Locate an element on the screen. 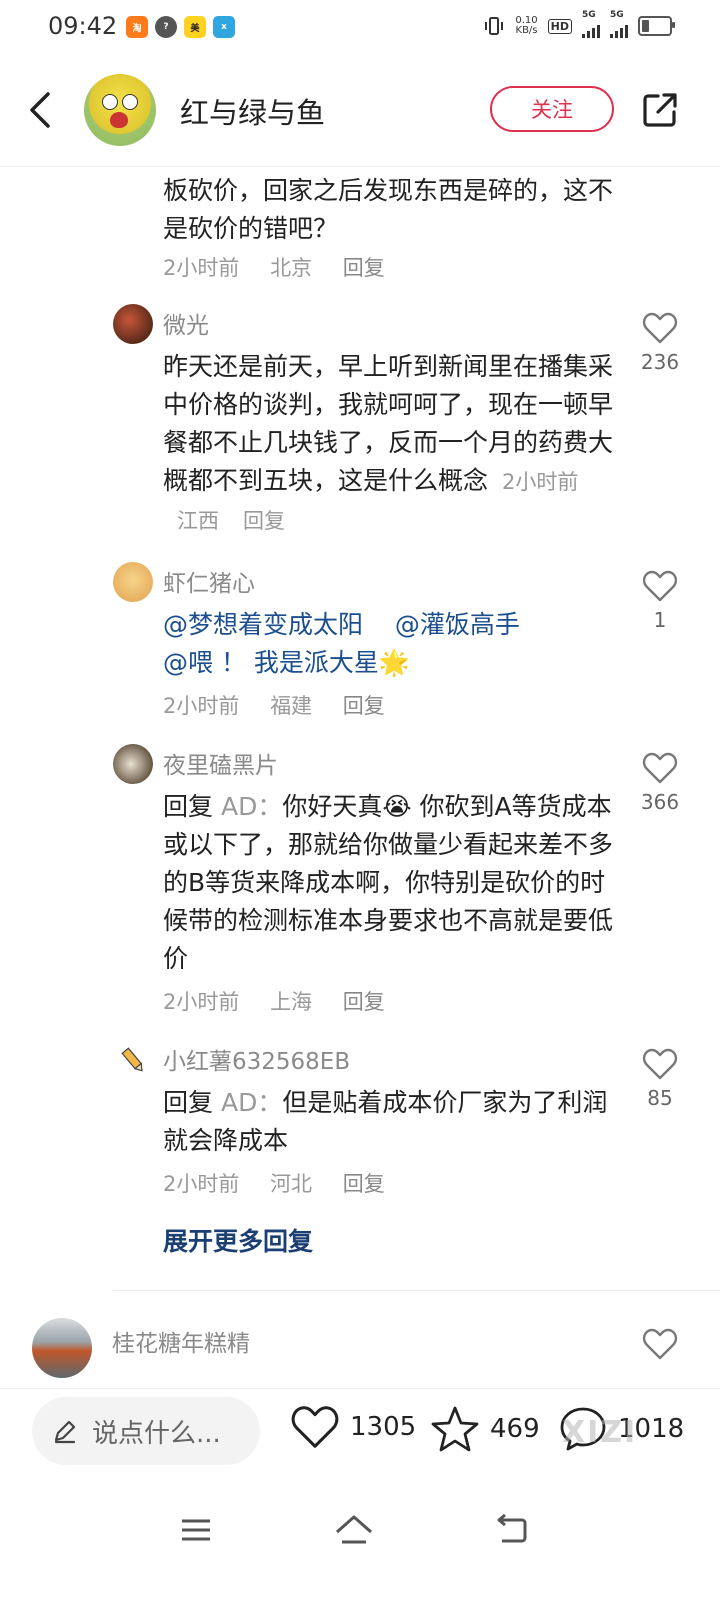  pencil-avatar-icon is located at coordinates (132, 1059).